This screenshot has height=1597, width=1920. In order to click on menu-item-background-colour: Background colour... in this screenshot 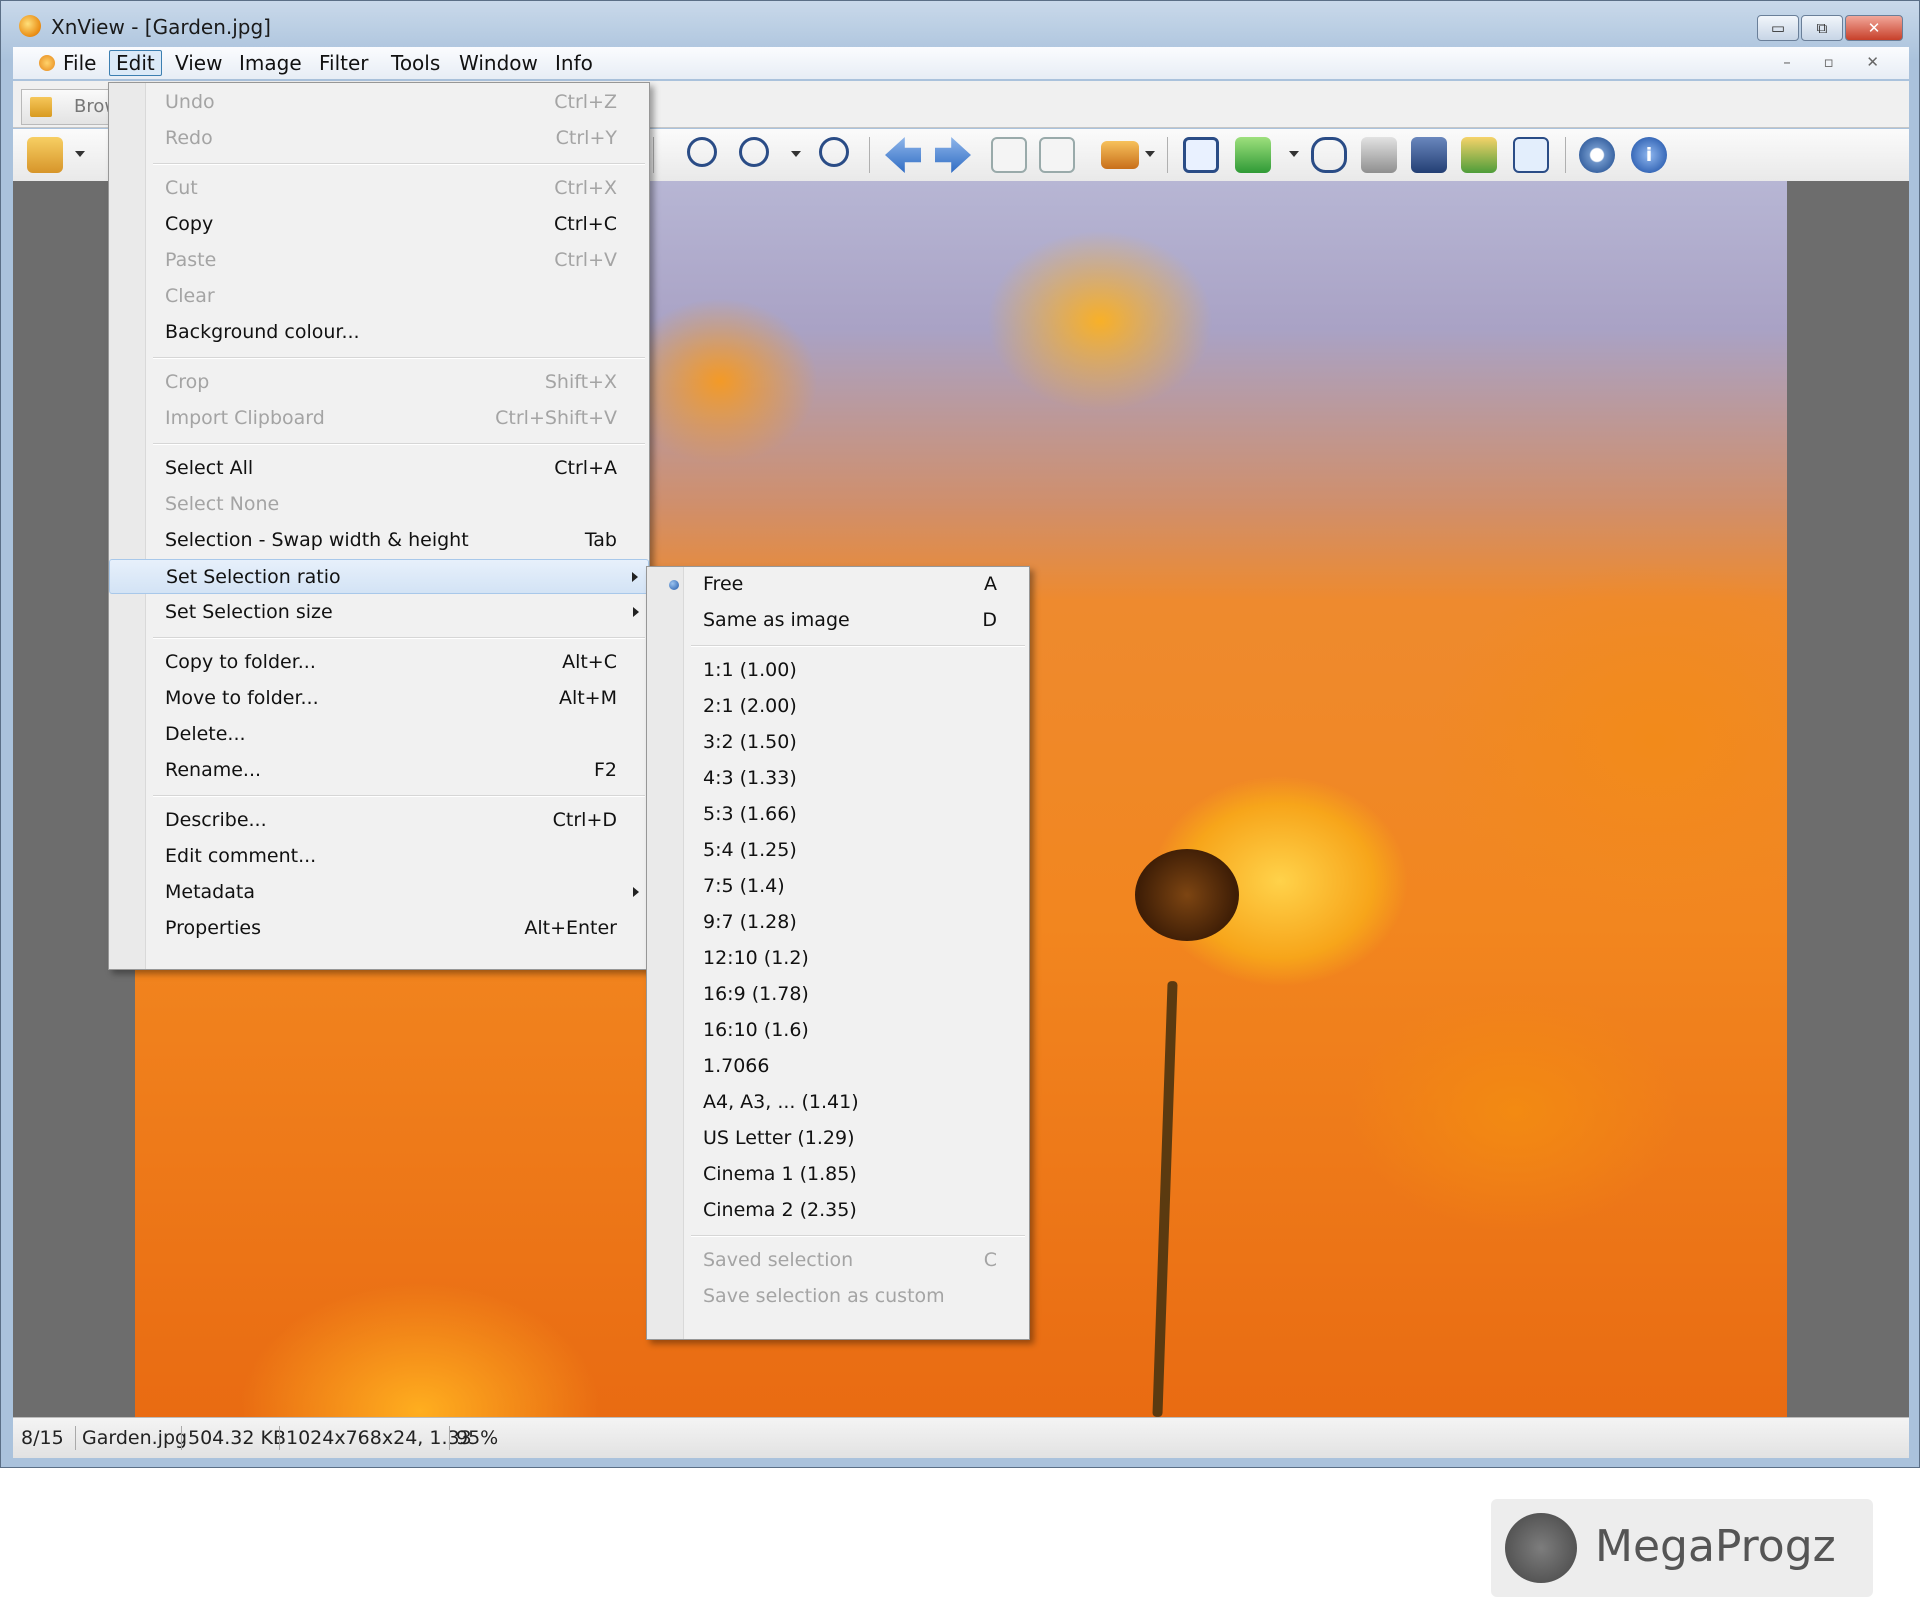, I will do `click(379, 332)`.